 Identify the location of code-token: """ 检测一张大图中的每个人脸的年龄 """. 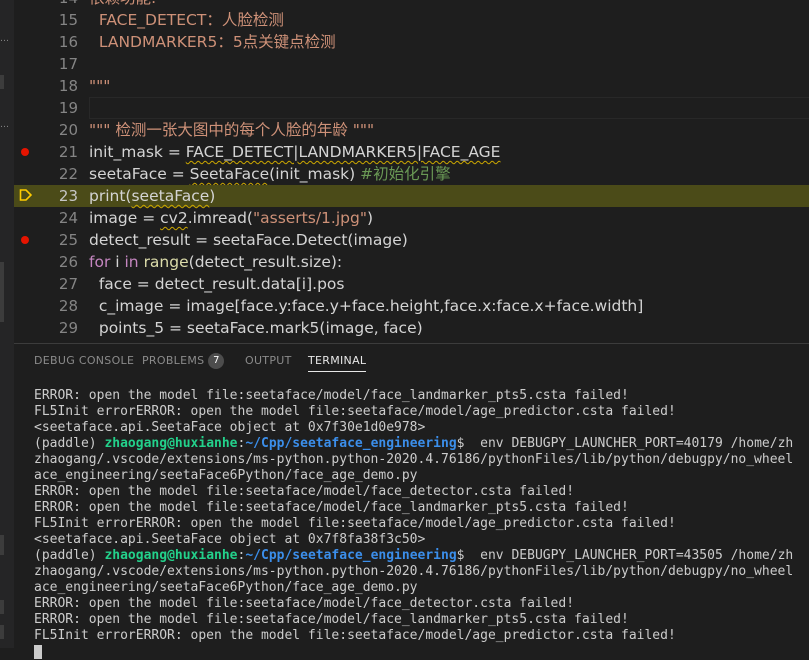
(232, 130).